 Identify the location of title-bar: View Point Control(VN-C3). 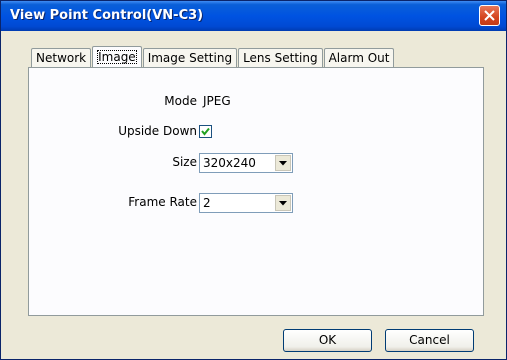
(253, 16).